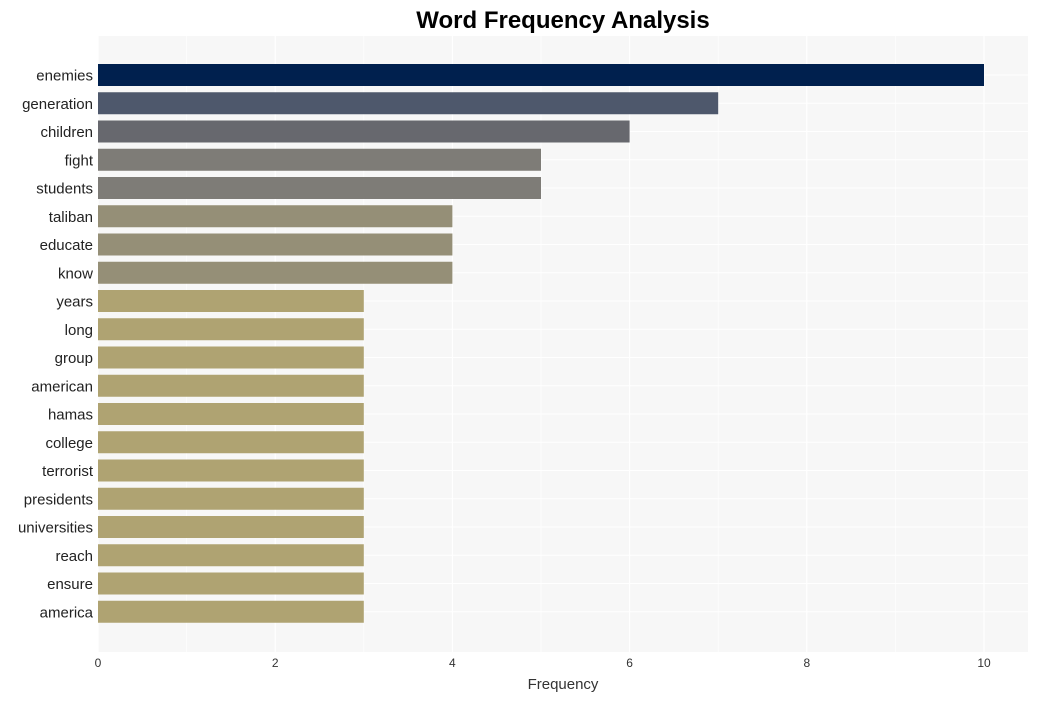  What do you see at coordinates (275, 272) in the screenshot?
I see `bar-know` at bounding box center [275, 272].